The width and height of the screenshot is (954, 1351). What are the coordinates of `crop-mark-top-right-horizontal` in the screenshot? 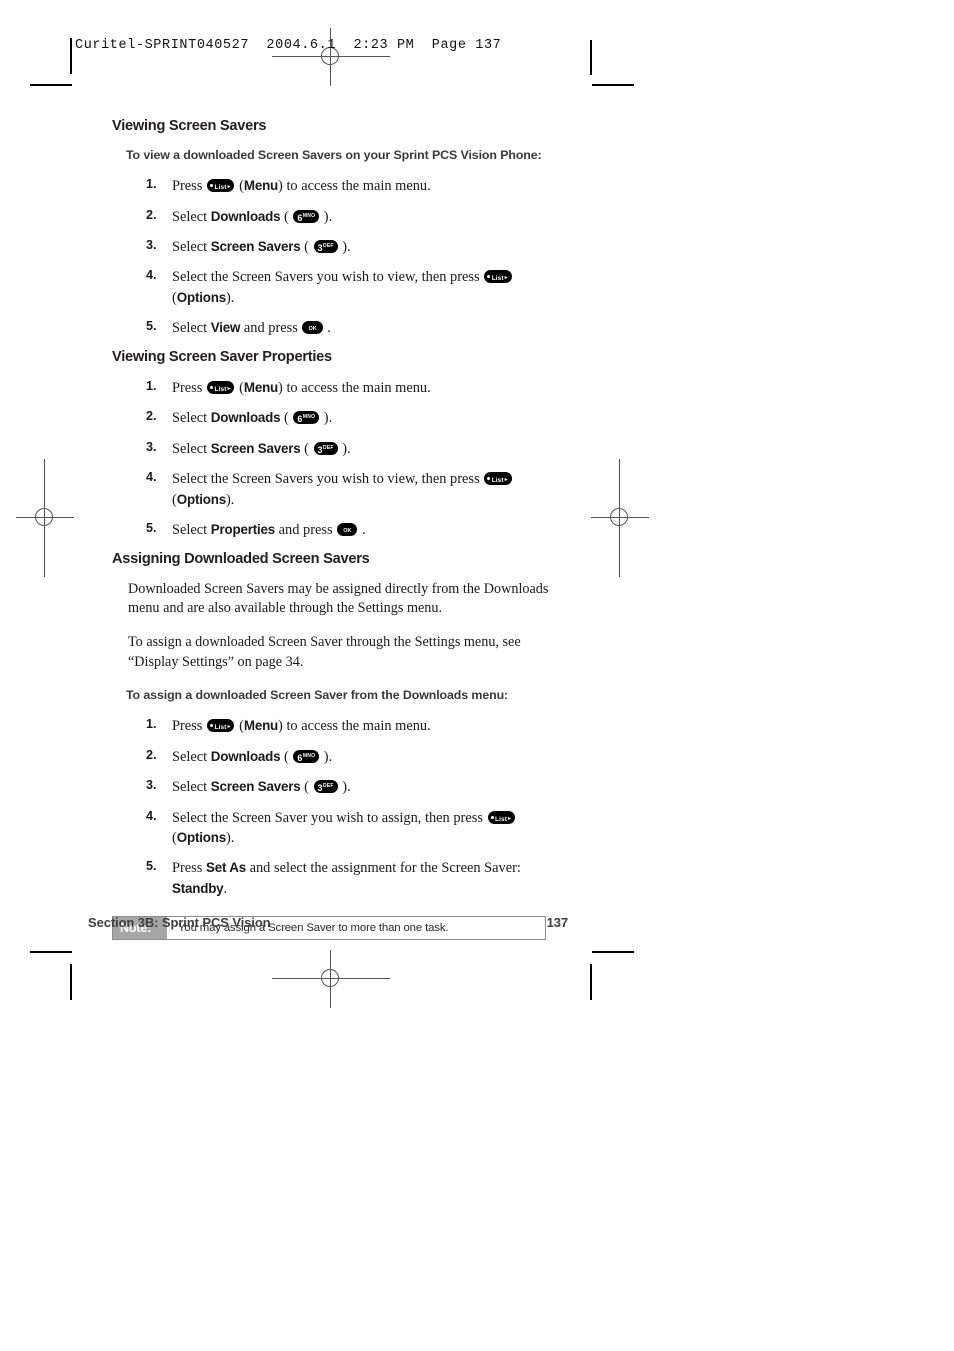 It's located at (613, 85).